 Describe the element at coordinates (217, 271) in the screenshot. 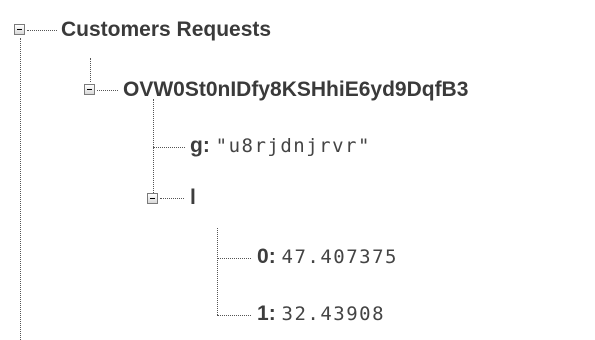

I see `items-guide-line` at that location.